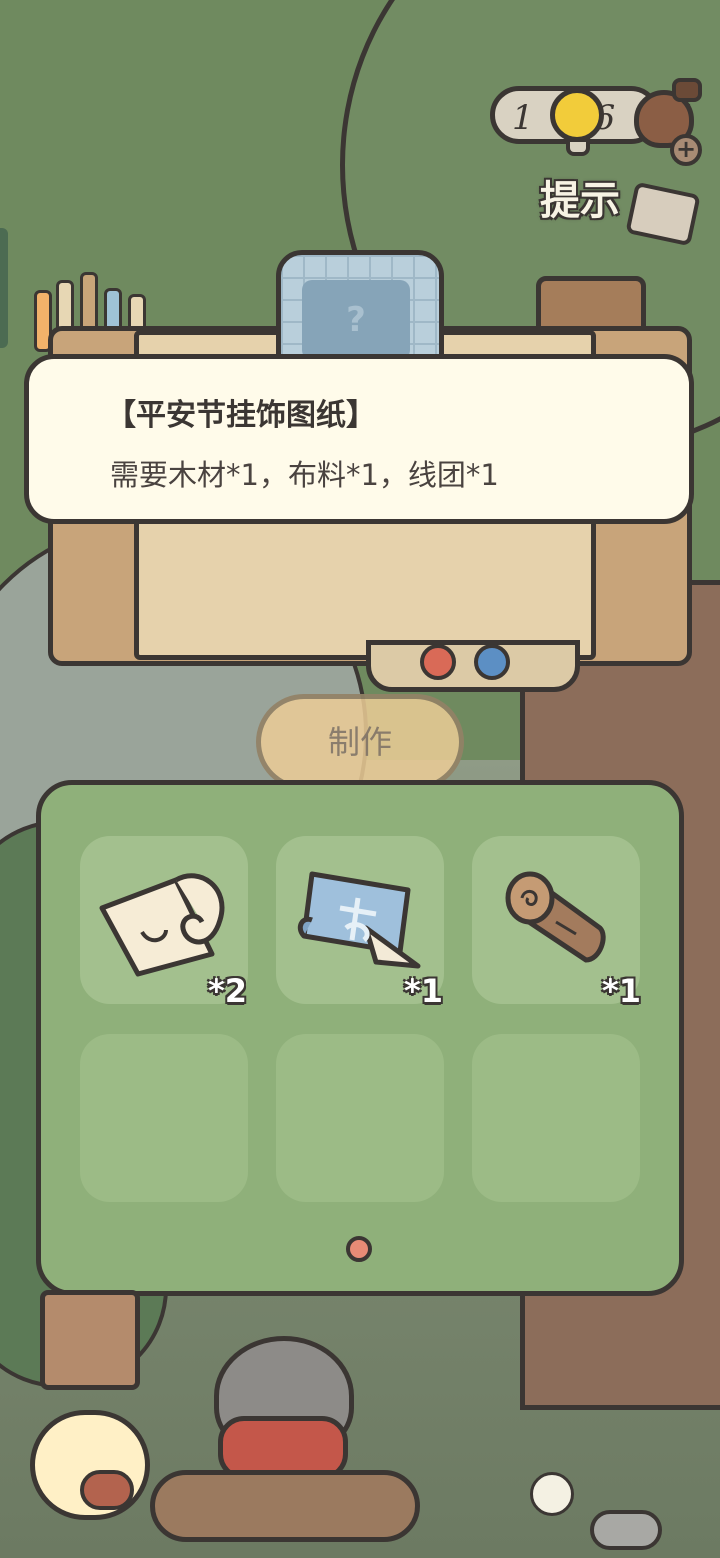 This screenshot has height=1558, width=720. What do you see at coordinates (423, 991) in the screenshot?
I see `slot-2-quantity: *1` at bounding box center [423, 991].